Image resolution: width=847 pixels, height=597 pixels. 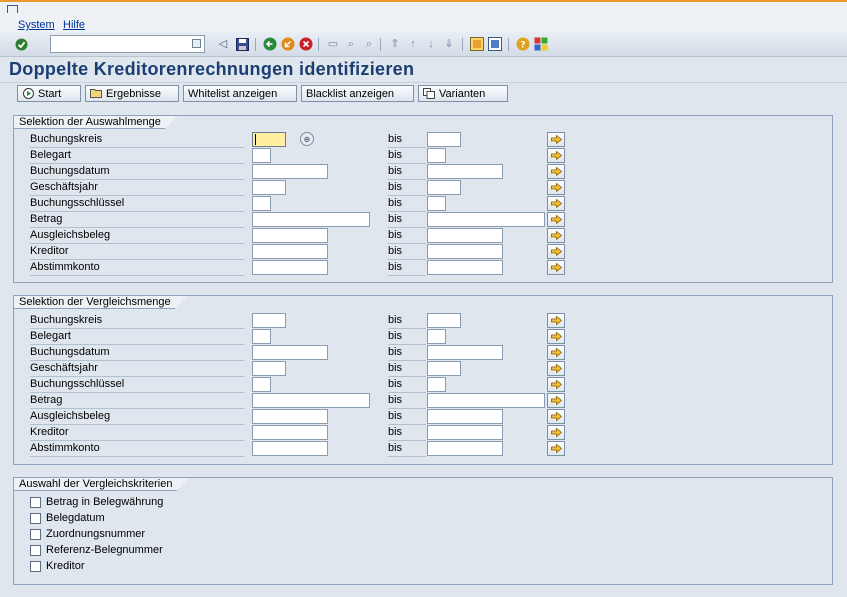 What do you see at coordinates (444, 187) in the screenshot?
I see `geschaeftsjahr-to-input` at bounding box center [444, 187].